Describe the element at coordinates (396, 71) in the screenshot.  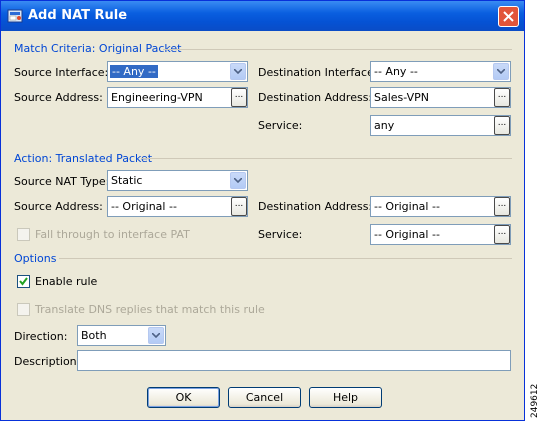
I see `destination-interface-value: -- Any --` at that location.